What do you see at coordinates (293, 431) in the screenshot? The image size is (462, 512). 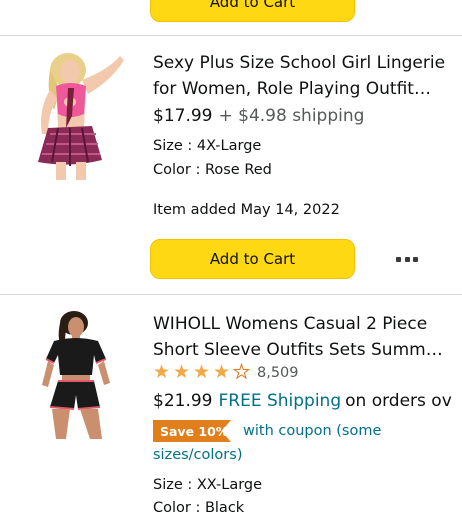 I see `coupon-text-line1: with coupon (some` at bounding box center [293, 431].